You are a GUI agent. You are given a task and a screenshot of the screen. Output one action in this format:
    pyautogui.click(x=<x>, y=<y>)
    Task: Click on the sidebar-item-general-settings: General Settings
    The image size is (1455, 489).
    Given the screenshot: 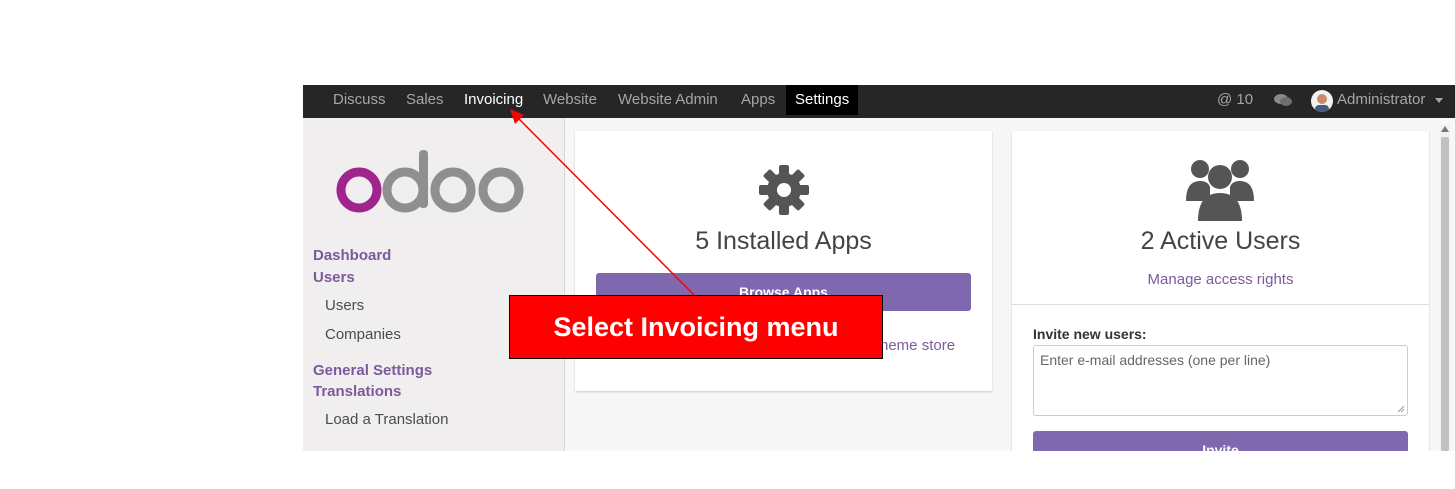 What is the action you would take?
    pyautogui.click(x=372, y=370)
    